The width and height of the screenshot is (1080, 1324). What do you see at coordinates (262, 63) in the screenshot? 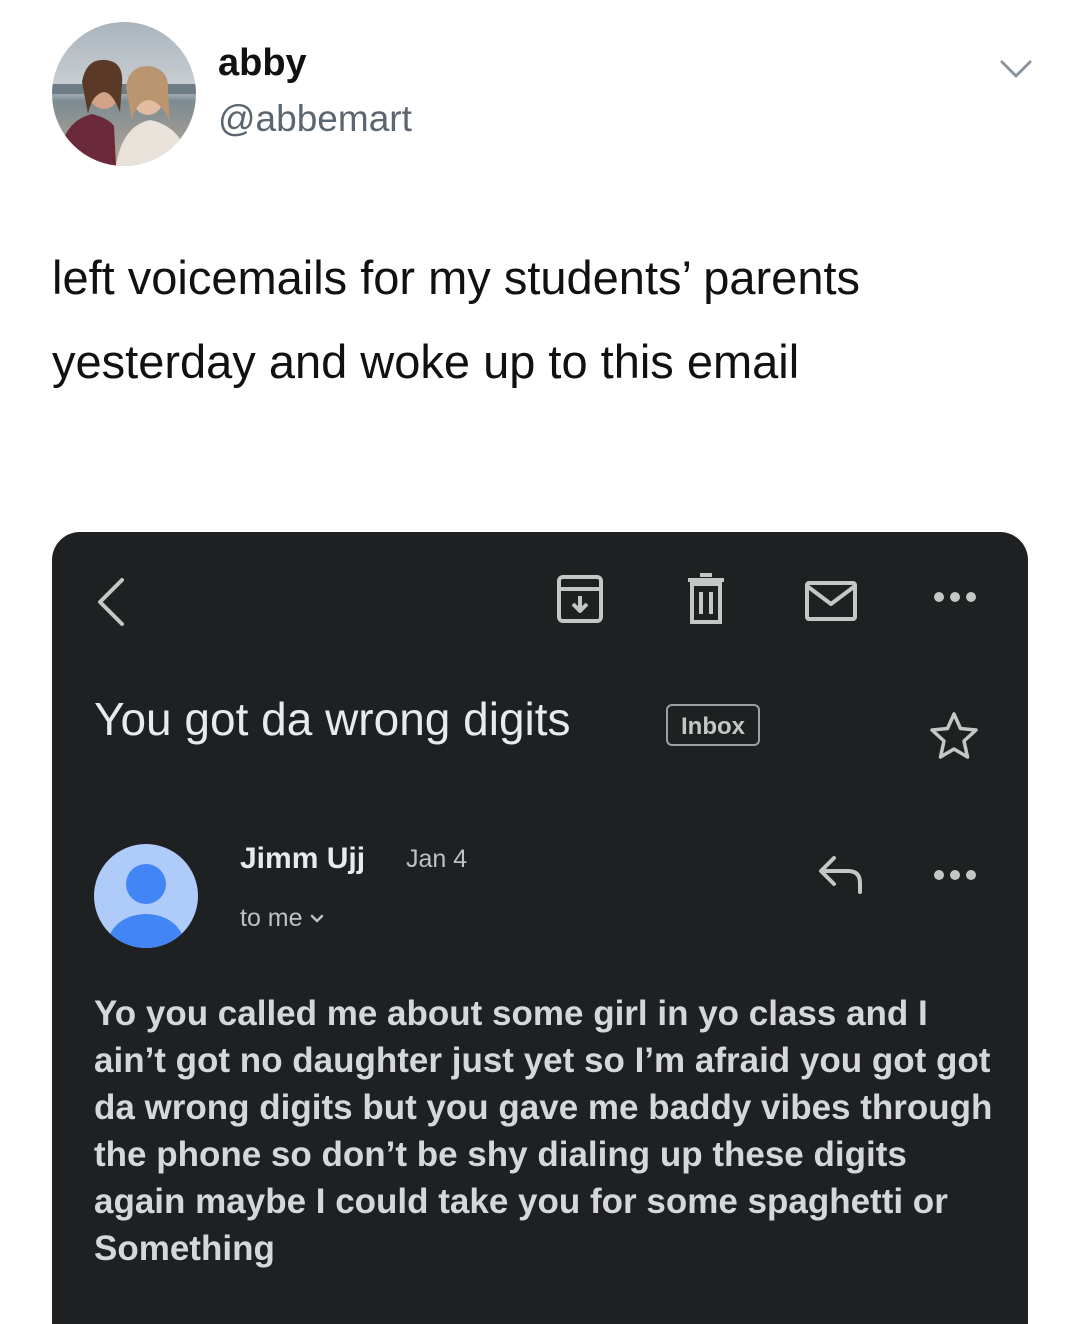
I see `display-name: abby` at bounding box center [262, 63].